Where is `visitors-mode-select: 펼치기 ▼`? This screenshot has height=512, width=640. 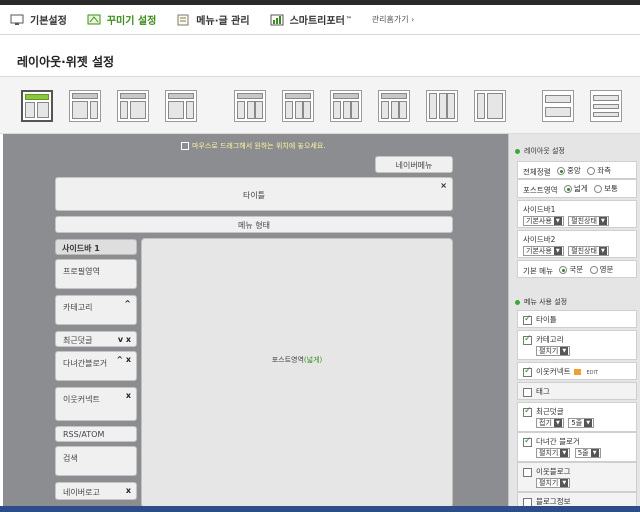 visitors-mode-select: 펼치기 ▼ is located at coordinates (553, 453).